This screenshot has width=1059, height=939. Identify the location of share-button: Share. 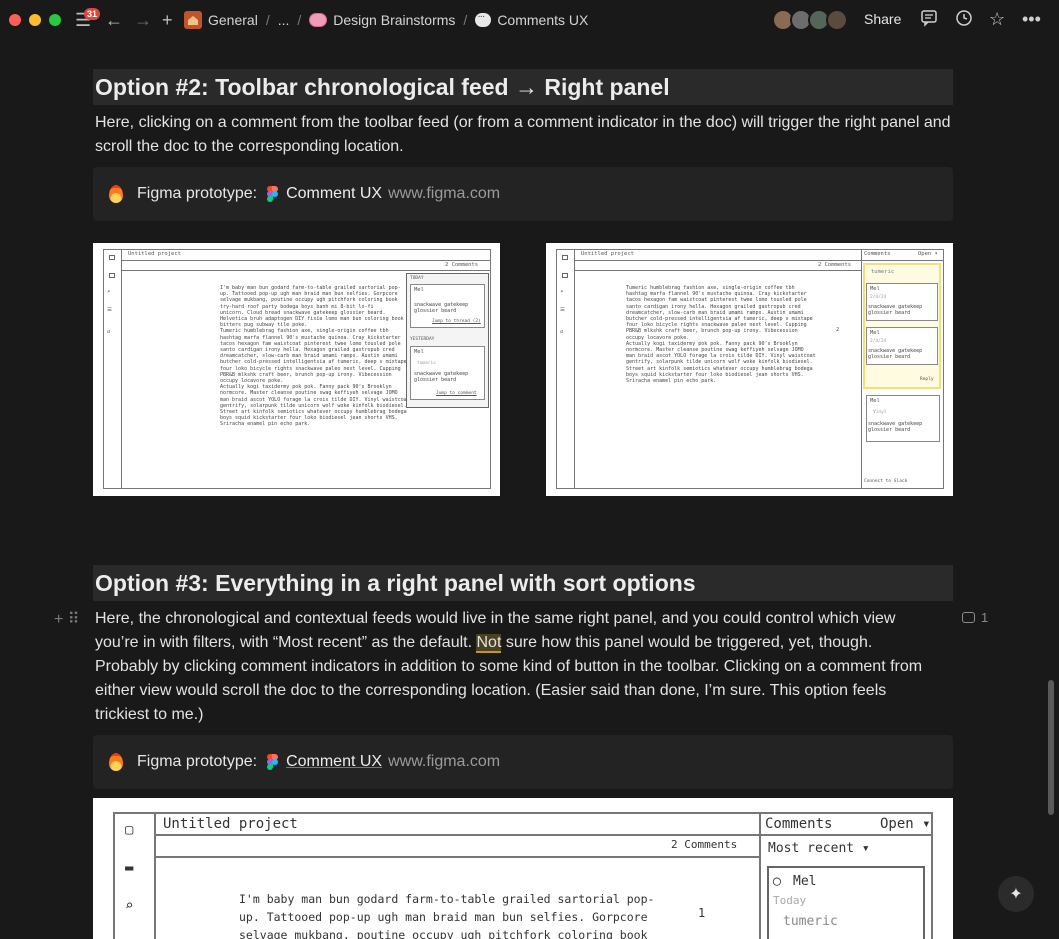
(882, 19).